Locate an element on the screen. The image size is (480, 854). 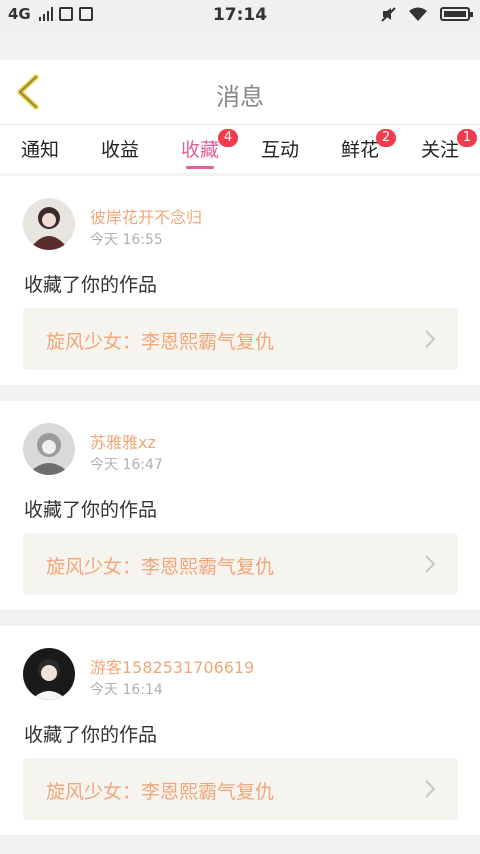
timestamp: 今天 16:47 is located at coordinates (126, 465).